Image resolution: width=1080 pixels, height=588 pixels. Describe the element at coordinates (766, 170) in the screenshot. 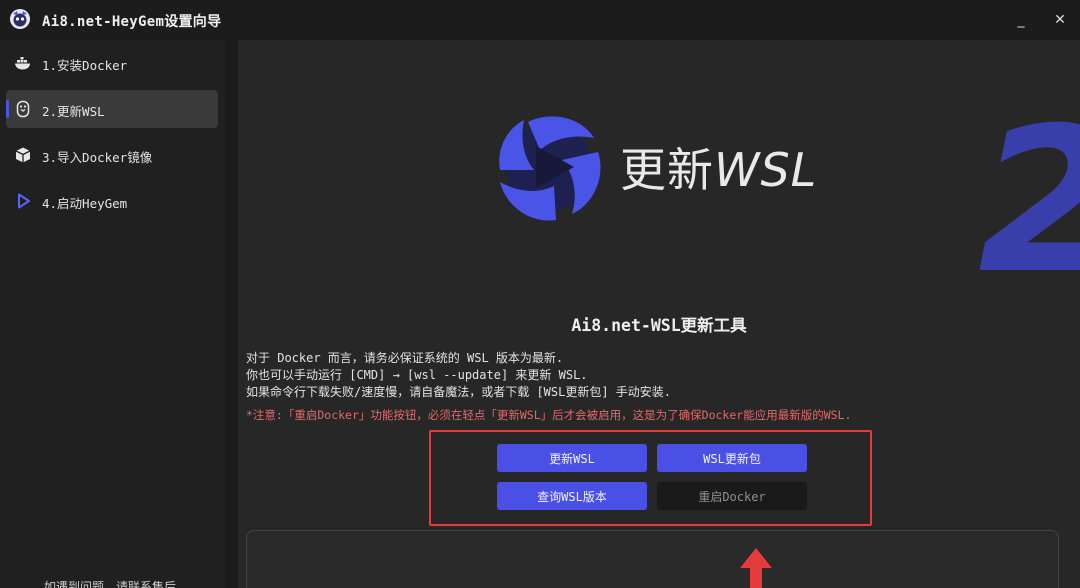

I see `hero-title-en: WSL` at that location.